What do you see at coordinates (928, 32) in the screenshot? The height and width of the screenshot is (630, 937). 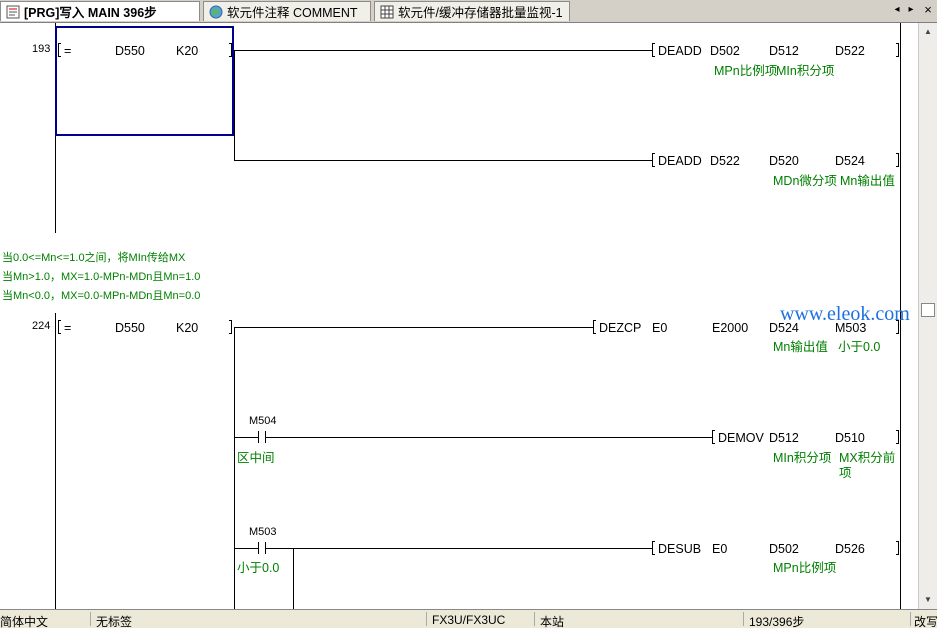 I see `scroll-up-icon: ▲` at bounding box center [928, 32].